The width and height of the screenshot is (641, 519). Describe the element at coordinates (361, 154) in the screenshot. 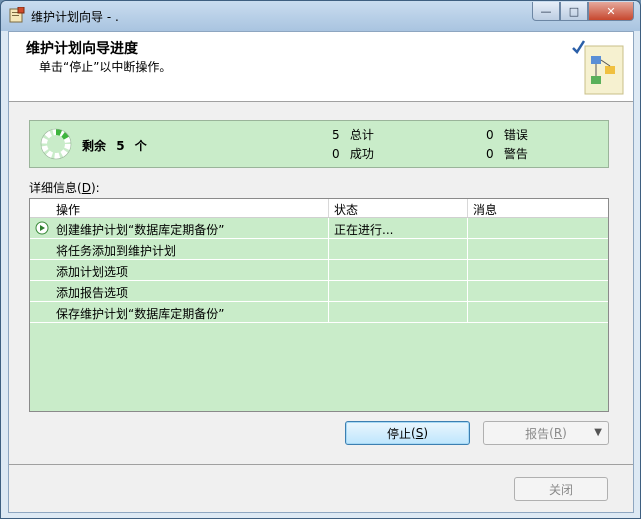

I see `success-label: 成功` at that location.